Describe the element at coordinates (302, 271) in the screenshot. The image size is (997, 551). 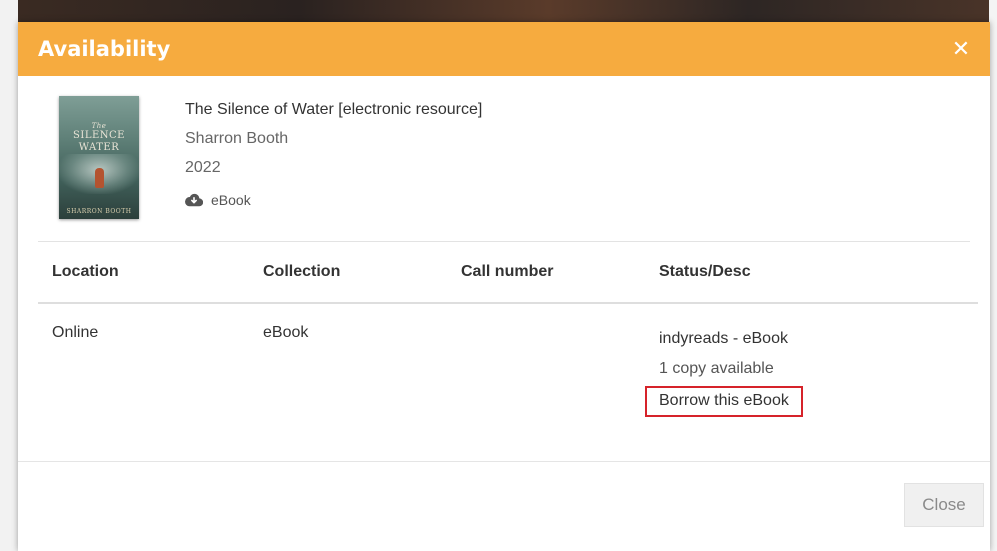
I see `column-header-collection: Collection` at that location.